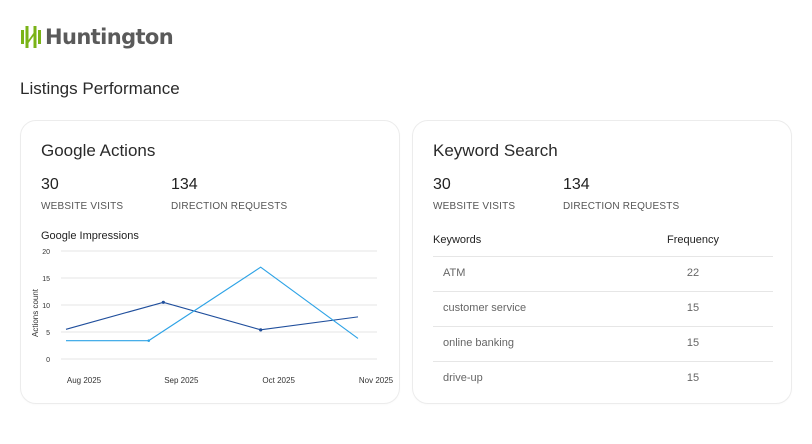 The image size is (812, 444). What do you see at coordinates (90, 236) in the screenshot?
I see `chart-title: Google Impressions` at bounding box center [90, 236].